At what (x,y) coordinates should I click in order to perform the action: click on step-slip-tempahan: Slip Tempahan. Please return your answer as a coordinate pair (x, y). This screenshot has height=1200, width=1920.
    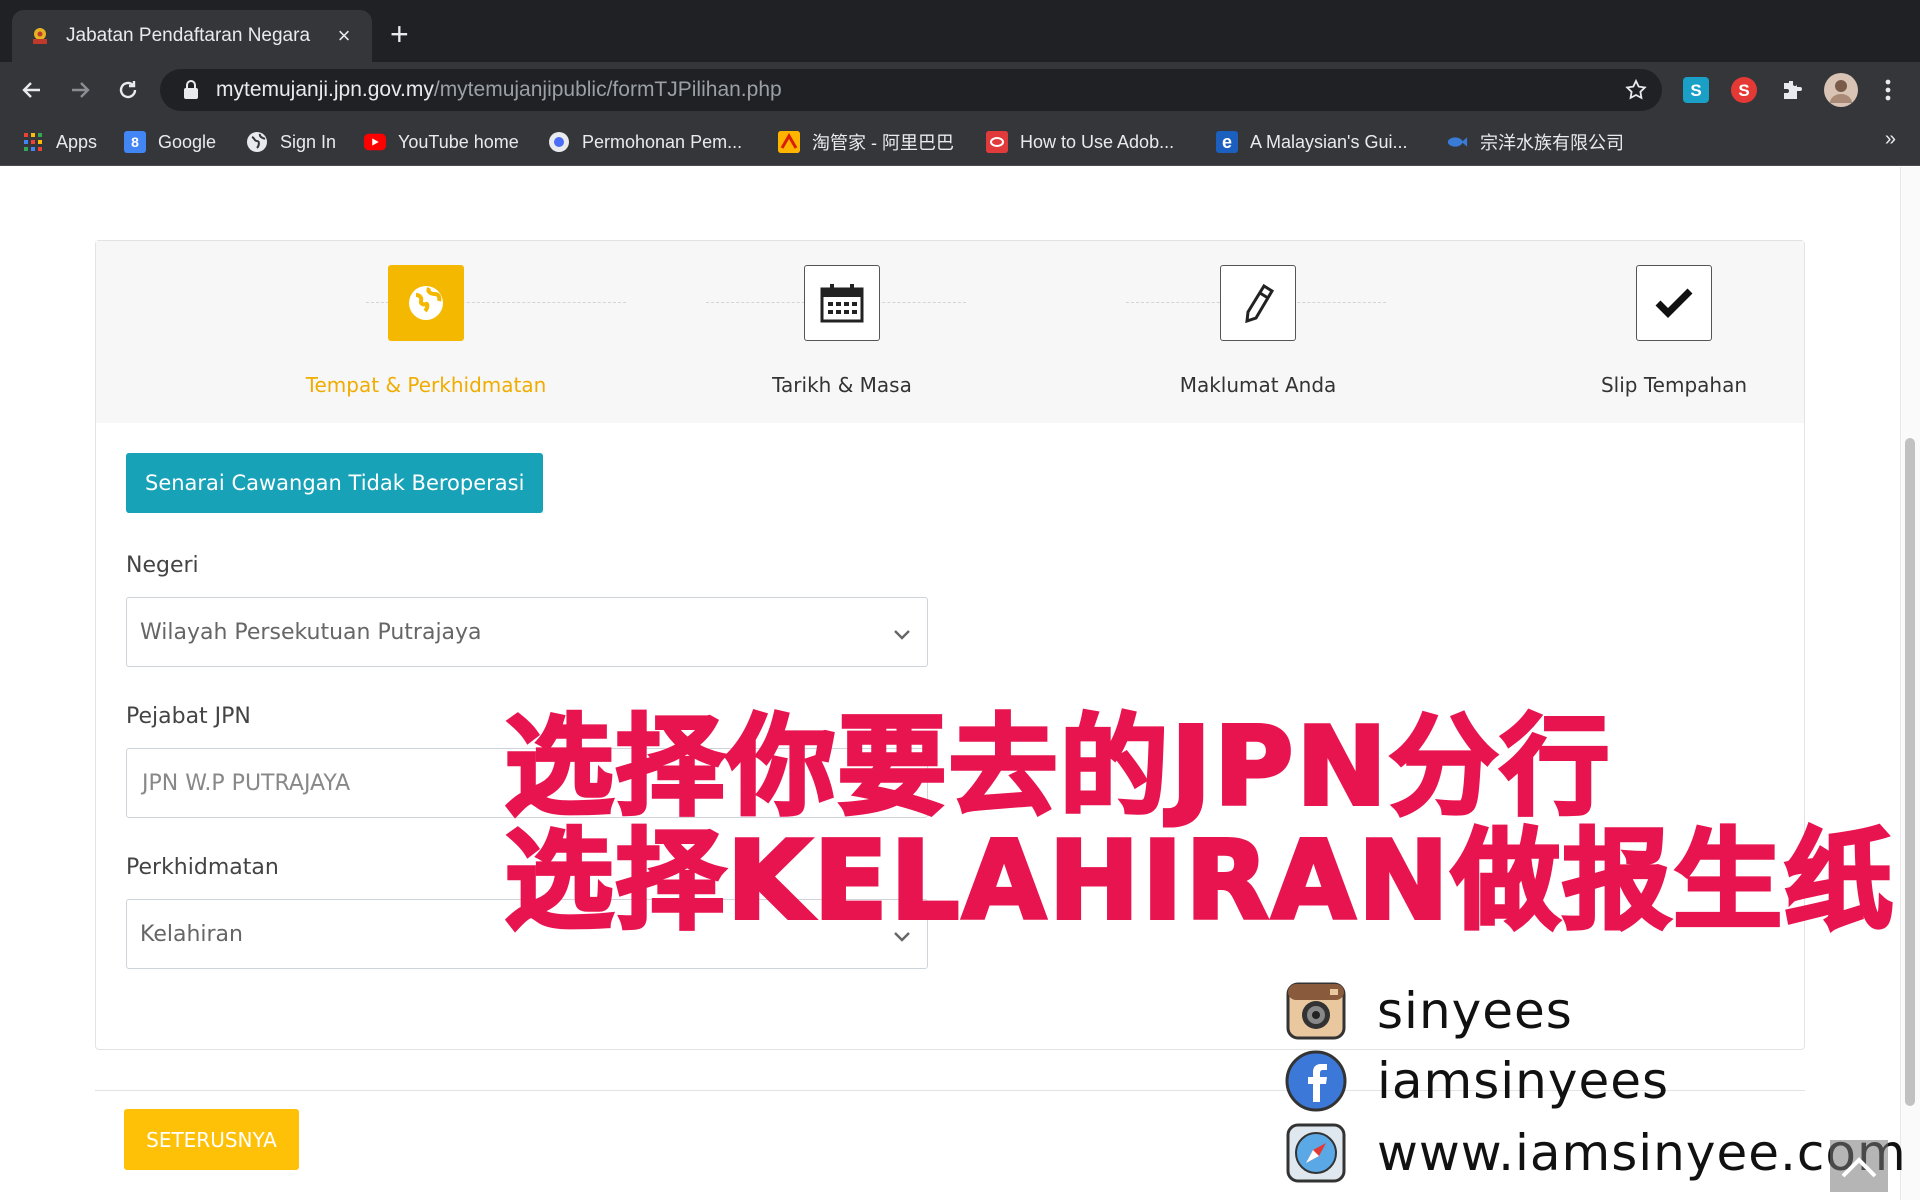
    Looking at the image, I should click on (1674, 331).